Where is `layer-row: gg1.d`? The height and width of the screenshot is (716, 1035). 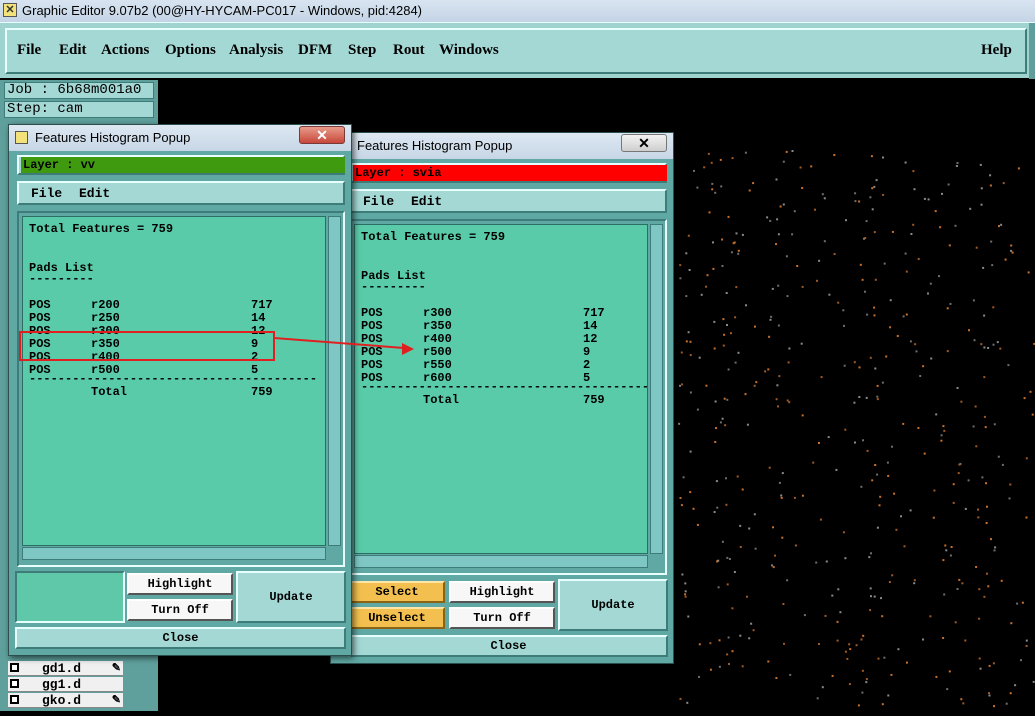
layer-row: gg1.d is located at coordinates (65, 684).